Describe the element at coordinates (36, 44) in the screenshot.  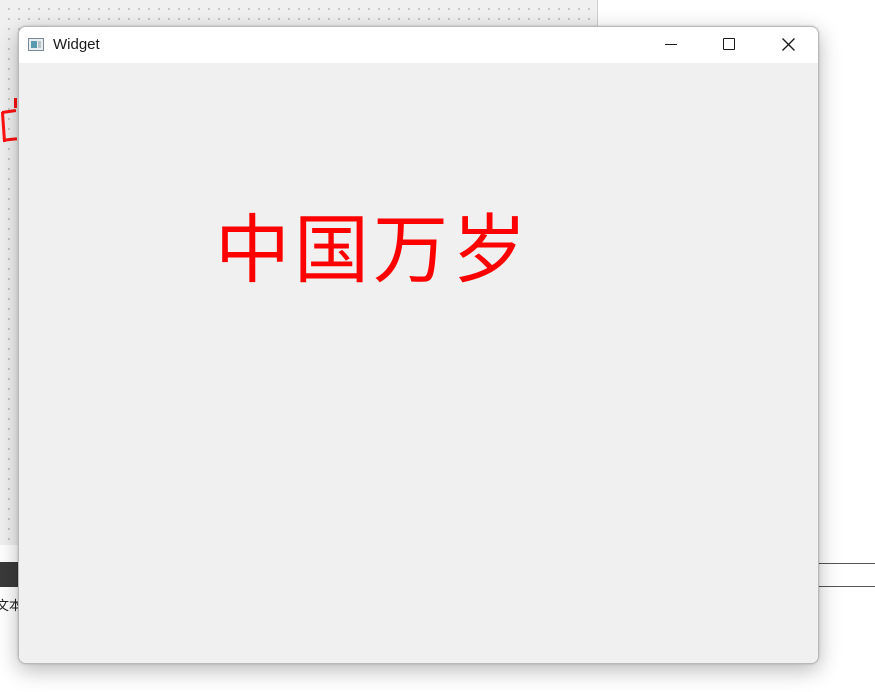
I see `app-window-icon` at that location.